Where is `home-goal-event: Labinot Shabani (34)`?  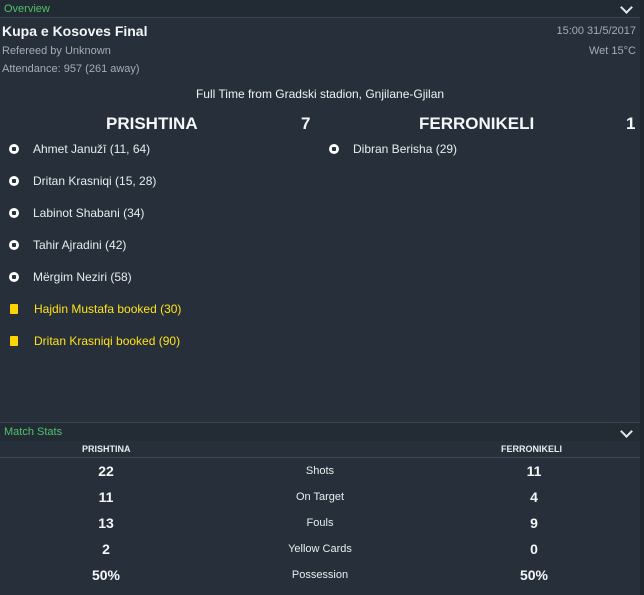
home-goal-event: Labinot Shabani (34) is located at coordinates (76, 213).